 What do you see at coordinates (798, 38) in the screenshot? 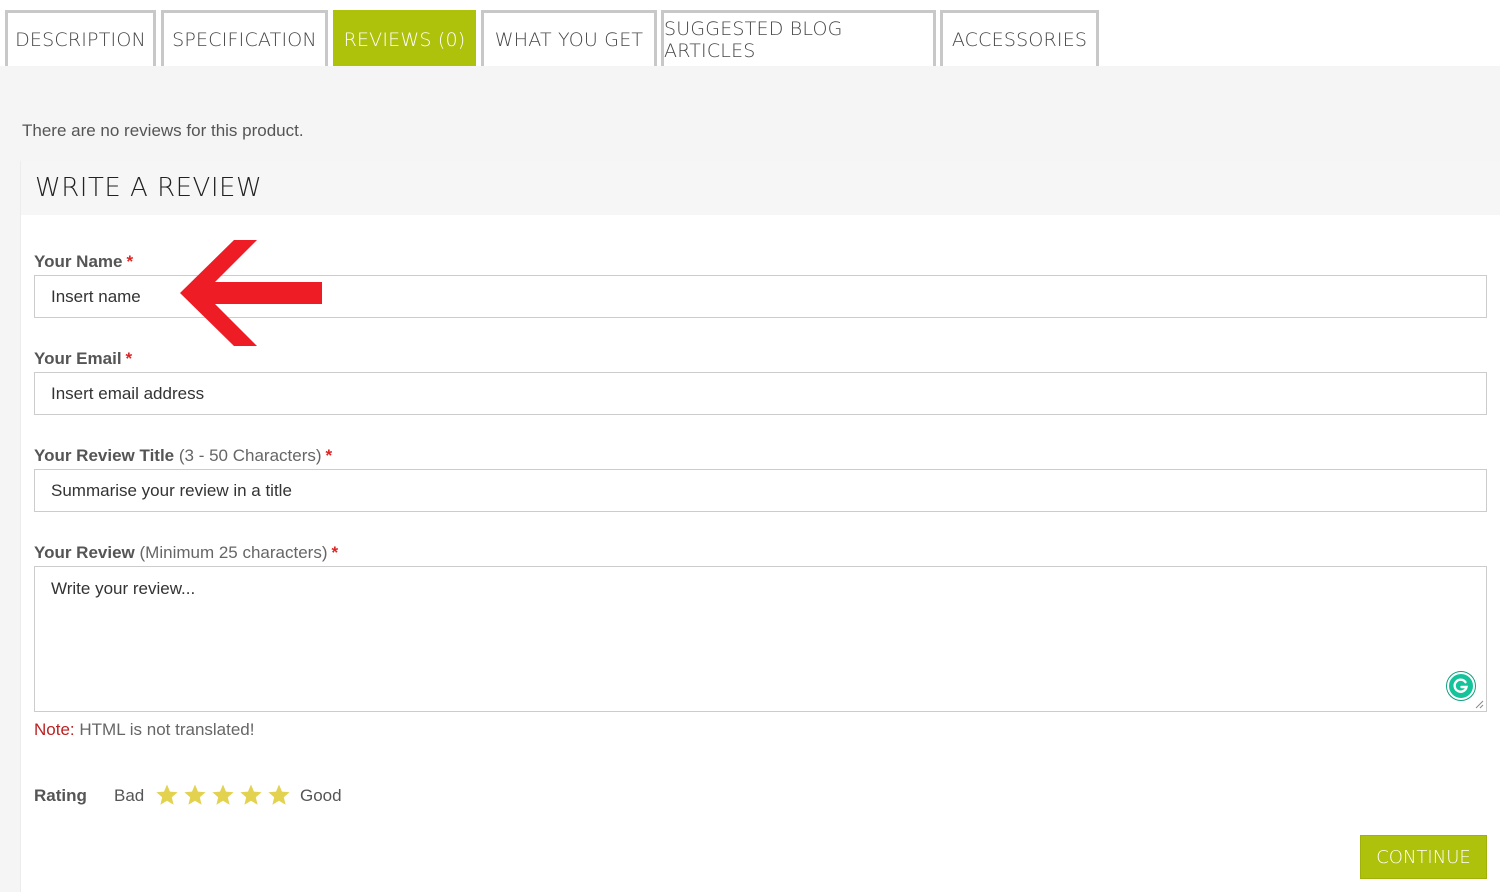
I see `tab-suggested-blog-articles: SUGGESTED BLOG ARTICLES` at bounding box center [798, 38].